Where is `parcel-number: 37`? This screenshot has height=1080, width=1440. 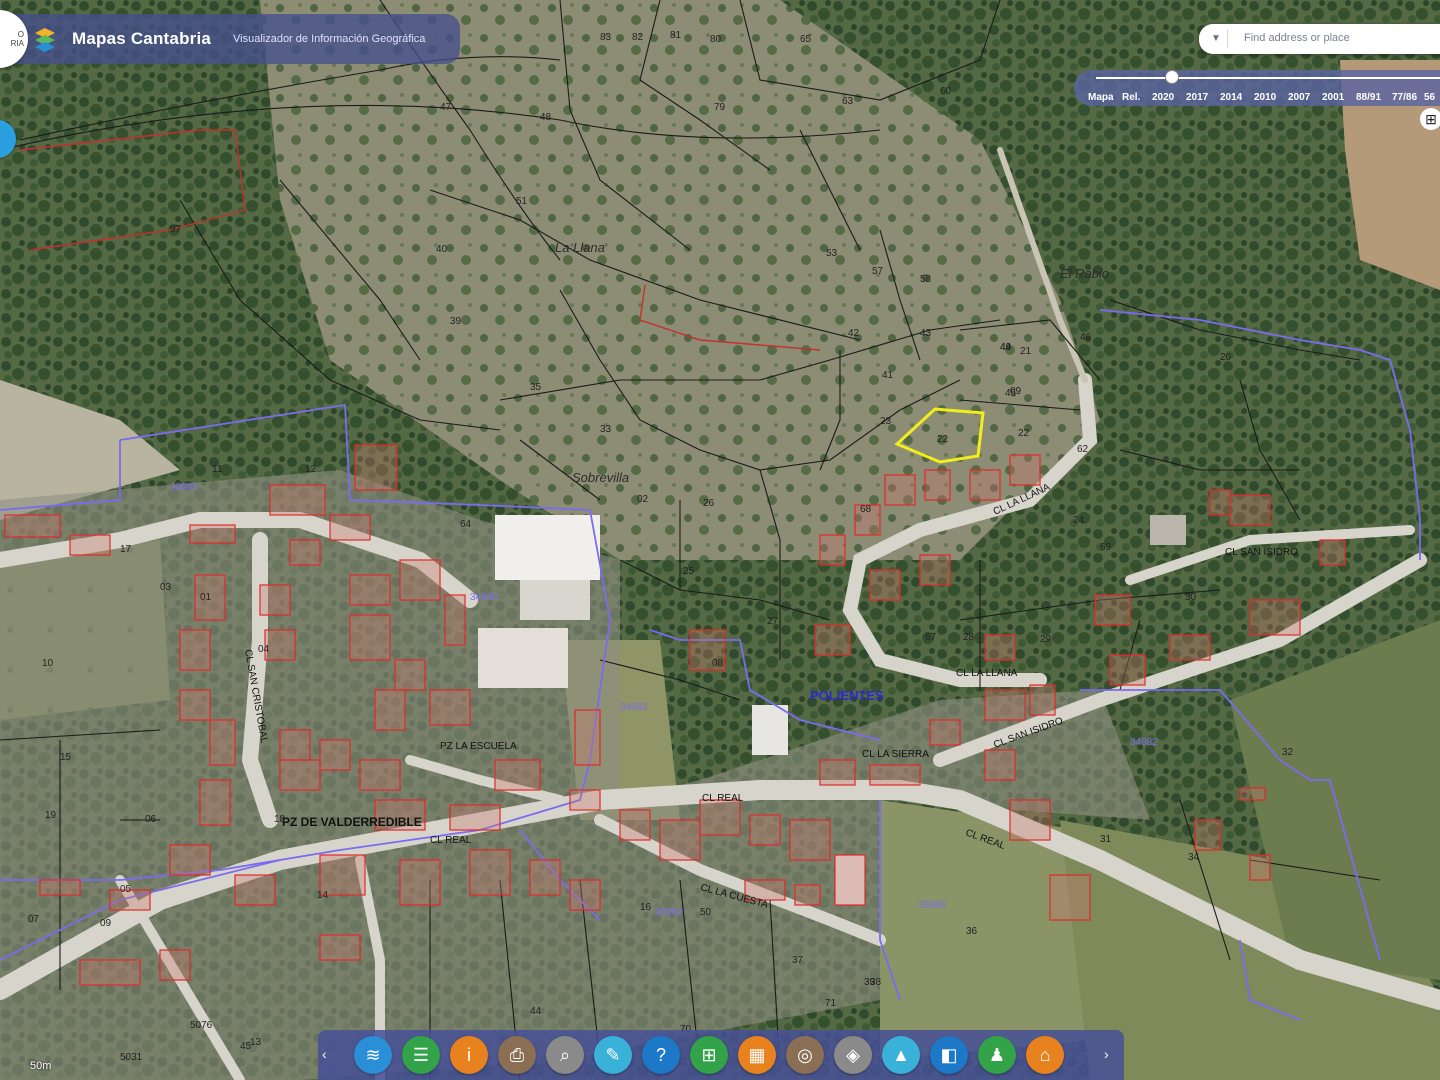
parcel-number: 37 is located at coordinates (798, 960).